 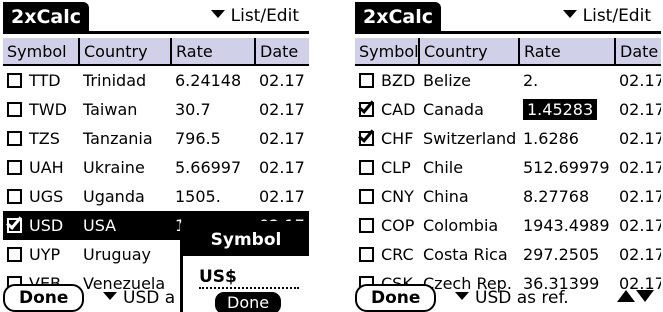 What do you see at coordinates (141, 298) in the screenshot?
I see `reference-currency-label: USD` at bounding box center [141, 298].